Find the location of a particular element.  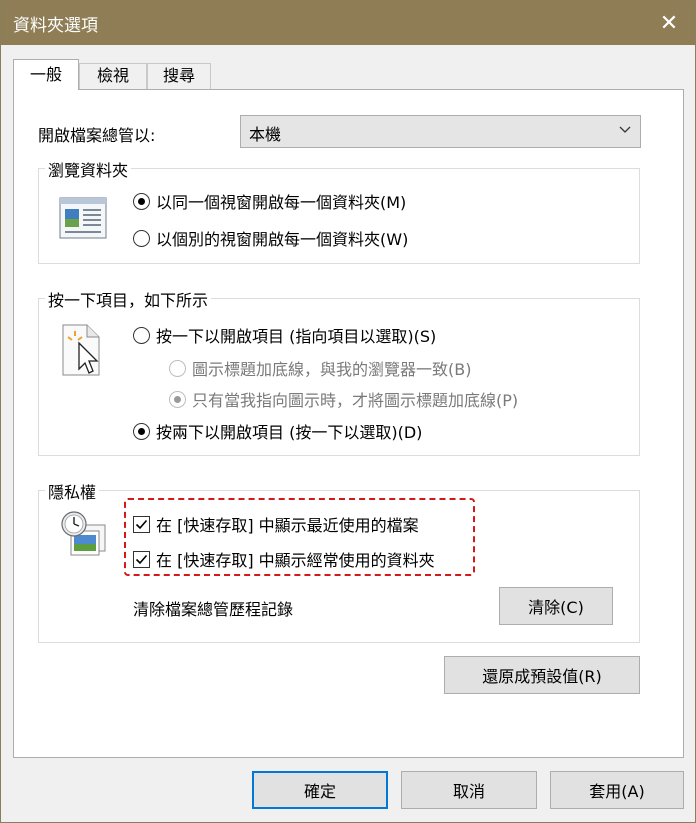

privacy-title: 隱私權 is located at coordinates (72, 491).